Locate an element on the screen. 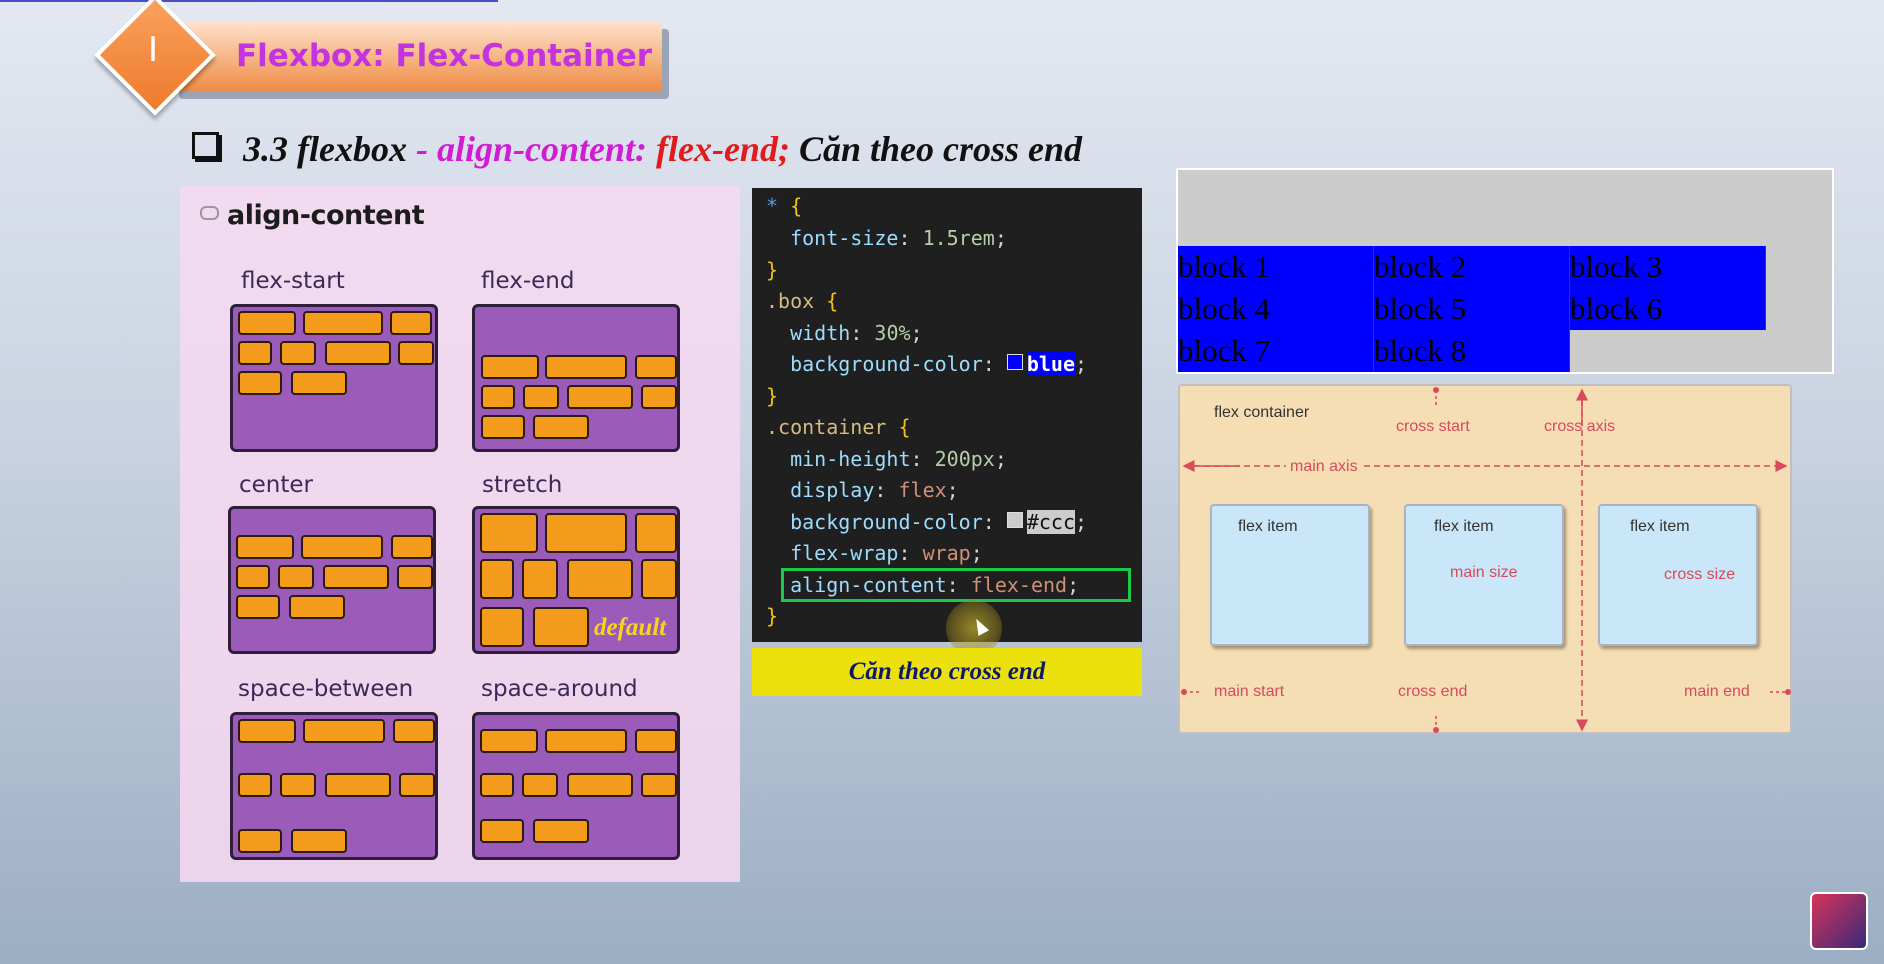  panel-space-around is located at coordinates (576, 786).